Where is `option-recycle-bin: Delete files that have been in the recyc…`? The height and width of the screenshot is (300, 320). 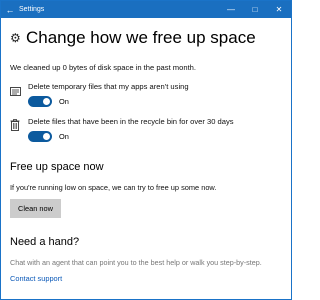
option-recycle-bin: Delete files that have been in the recyc… is located at coordinates (146, 129).